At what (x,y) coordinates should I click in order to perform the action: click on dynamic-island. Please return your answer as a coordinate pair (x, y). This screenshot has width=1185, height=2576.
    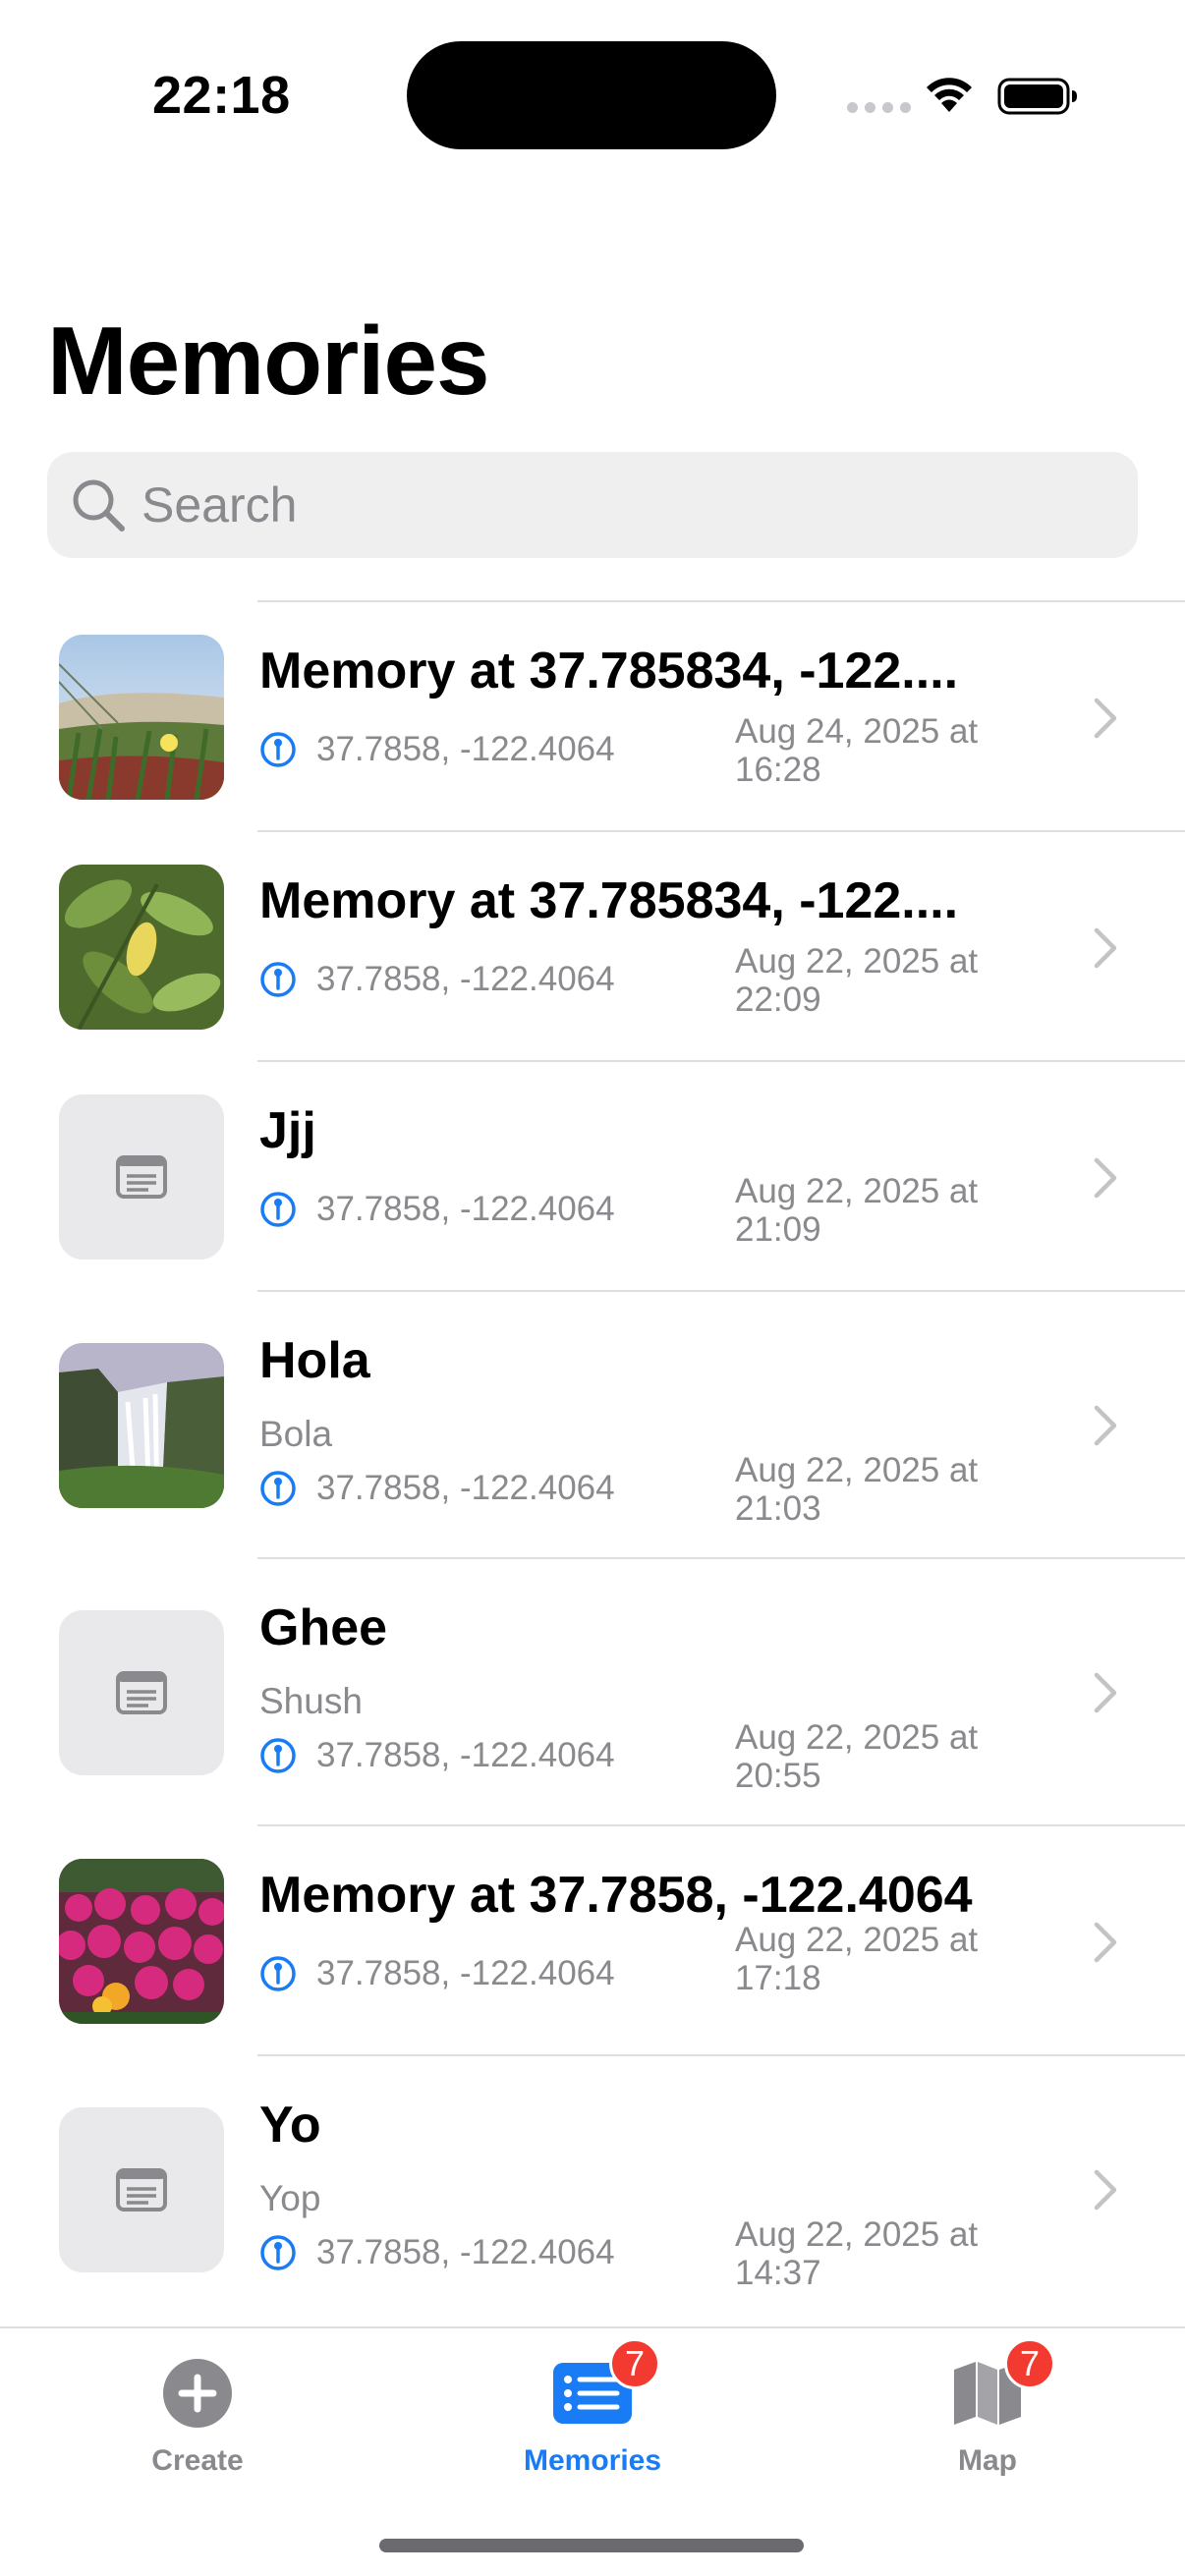
    Looking at the image, I should click on (592, 95).